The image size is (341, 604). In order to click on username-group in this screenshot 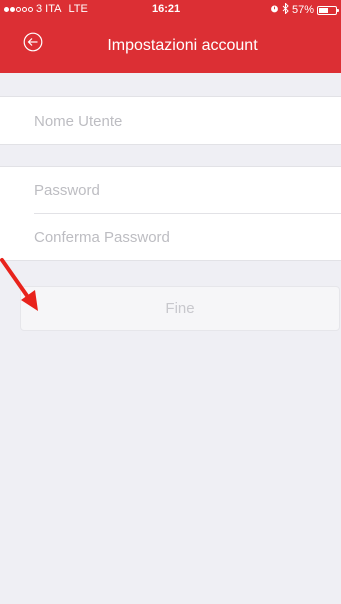, I will do `click(170, 120)`.